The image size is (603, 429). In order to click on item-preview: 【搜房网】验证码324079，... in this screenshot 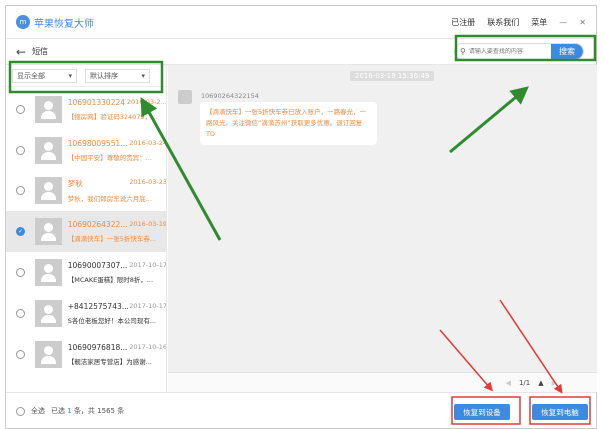, I will do `click(112, 116)`.